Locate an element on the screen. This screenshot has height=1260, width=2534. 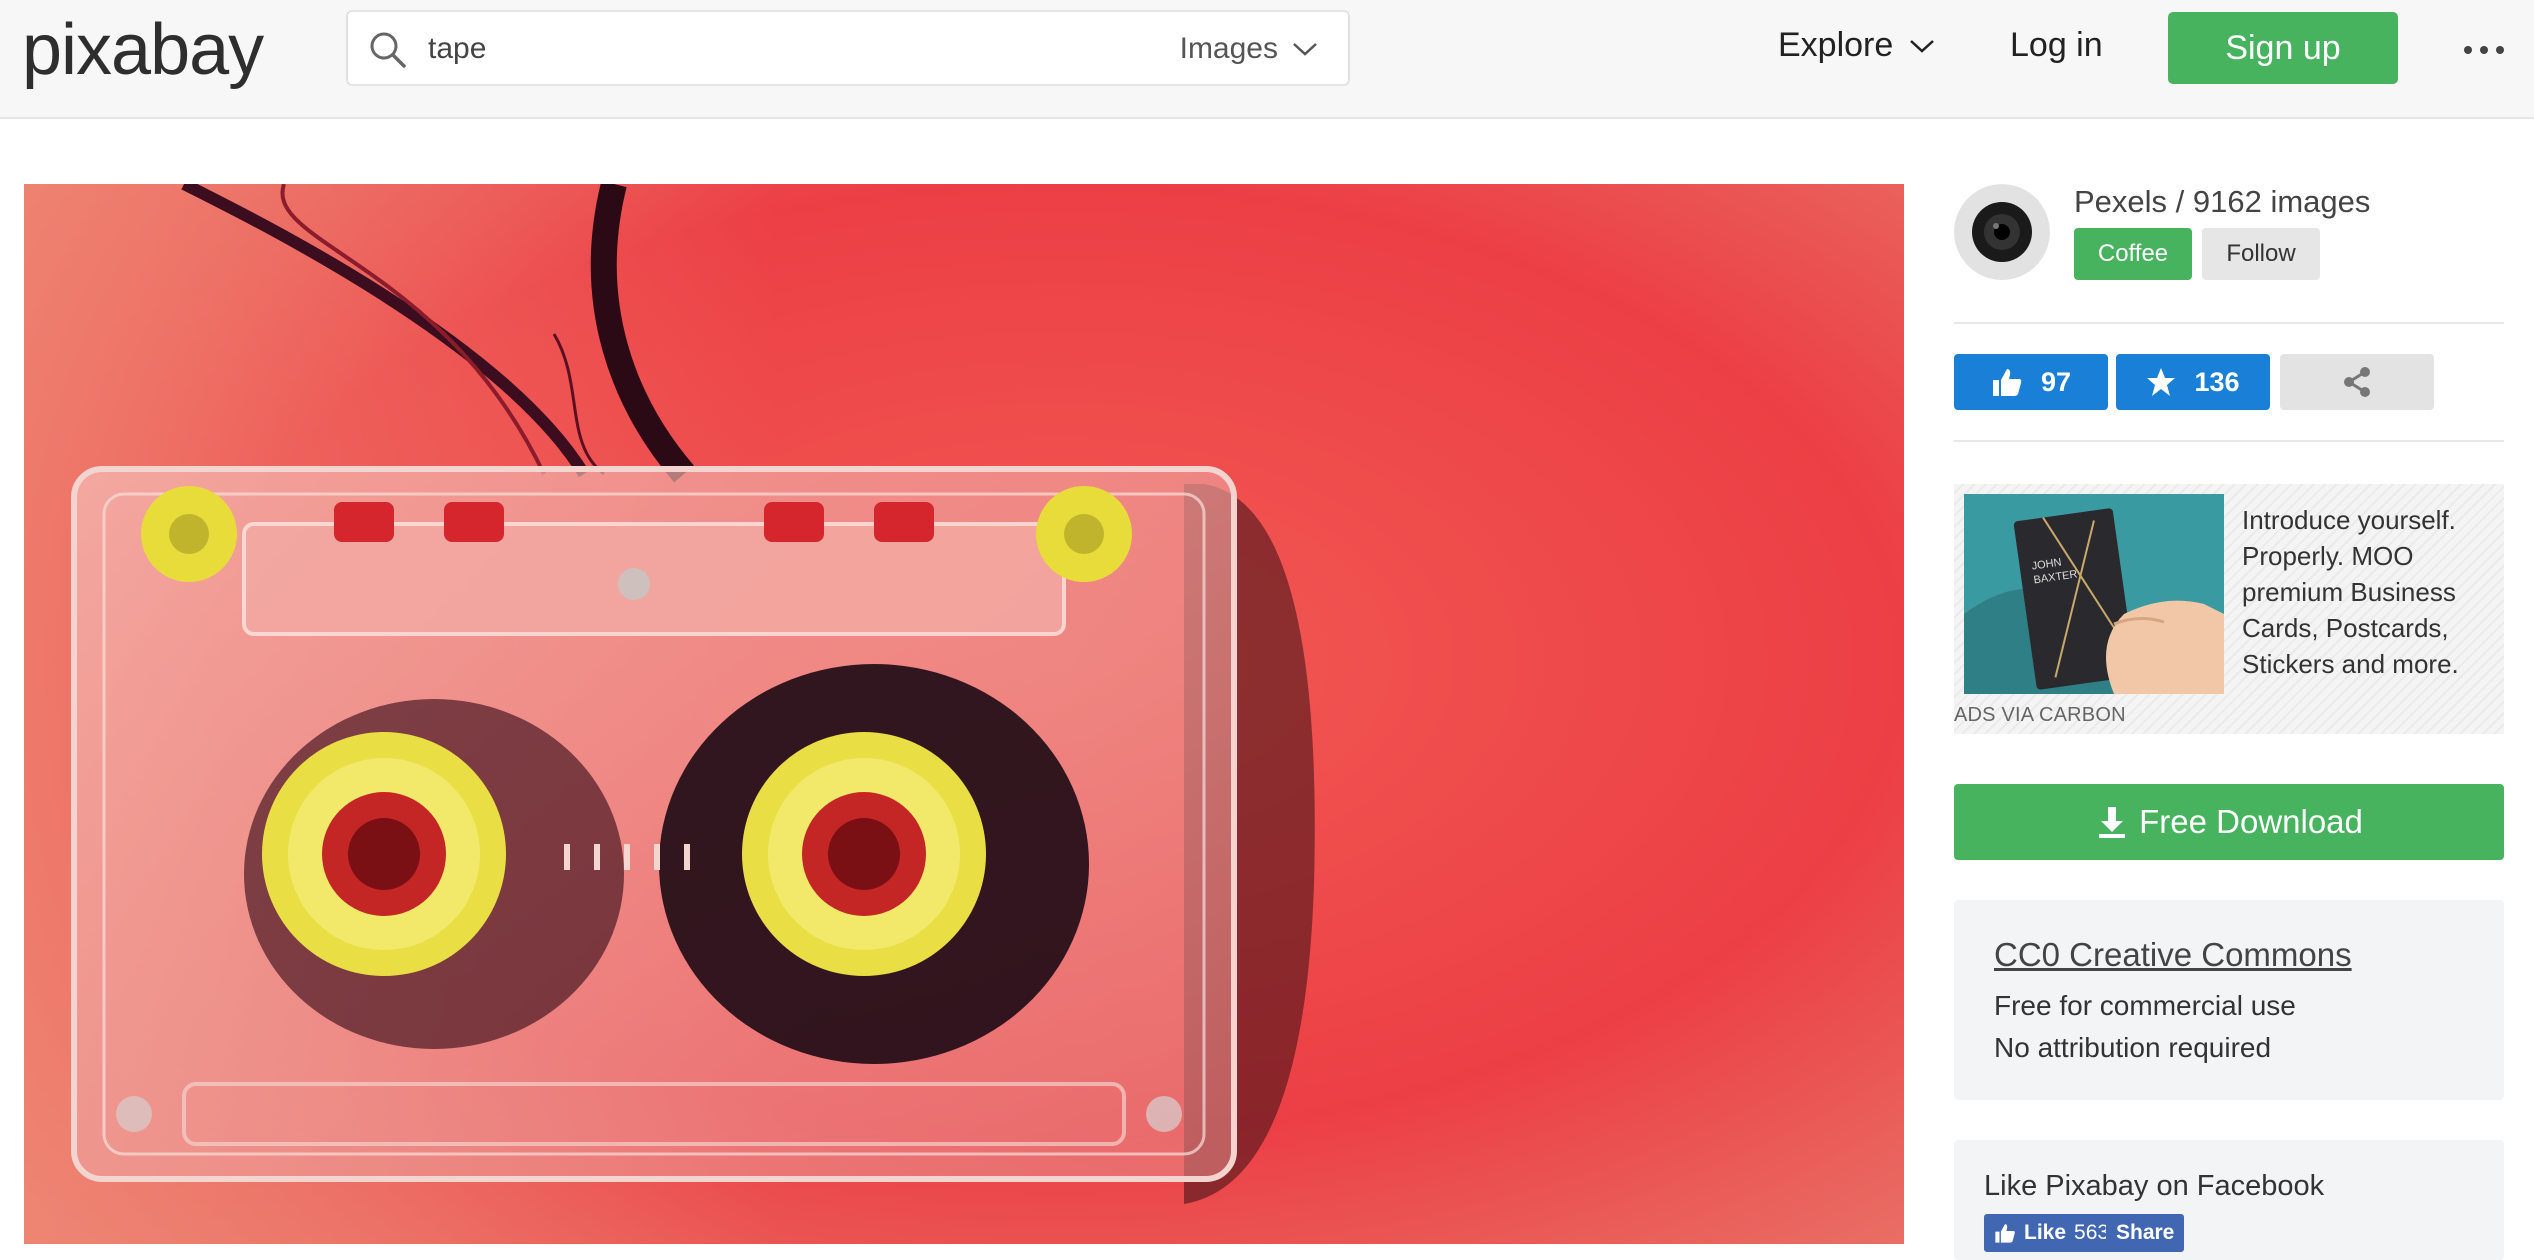
facebook-widget: Like Pixabay on Facebook Like 563K Share is located at coordinates (2229, 1200).